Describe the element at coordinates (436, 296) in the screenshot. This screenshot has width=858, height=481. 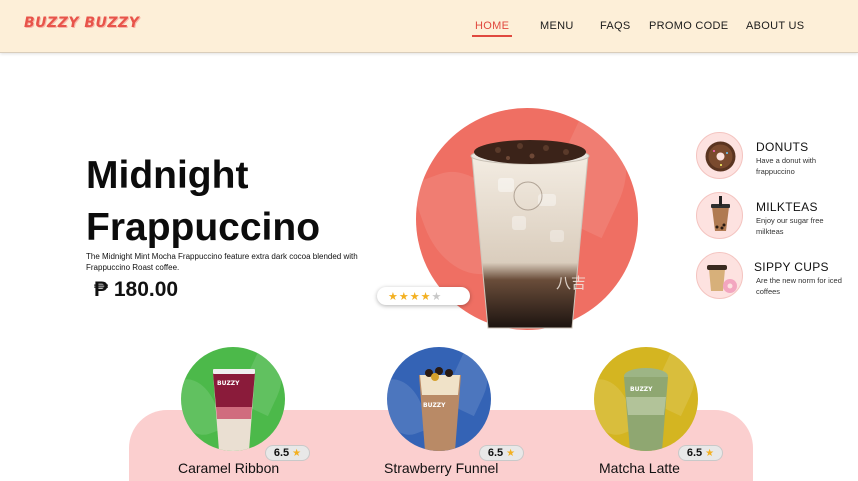
I see `half-star-icon: ★` at that location.